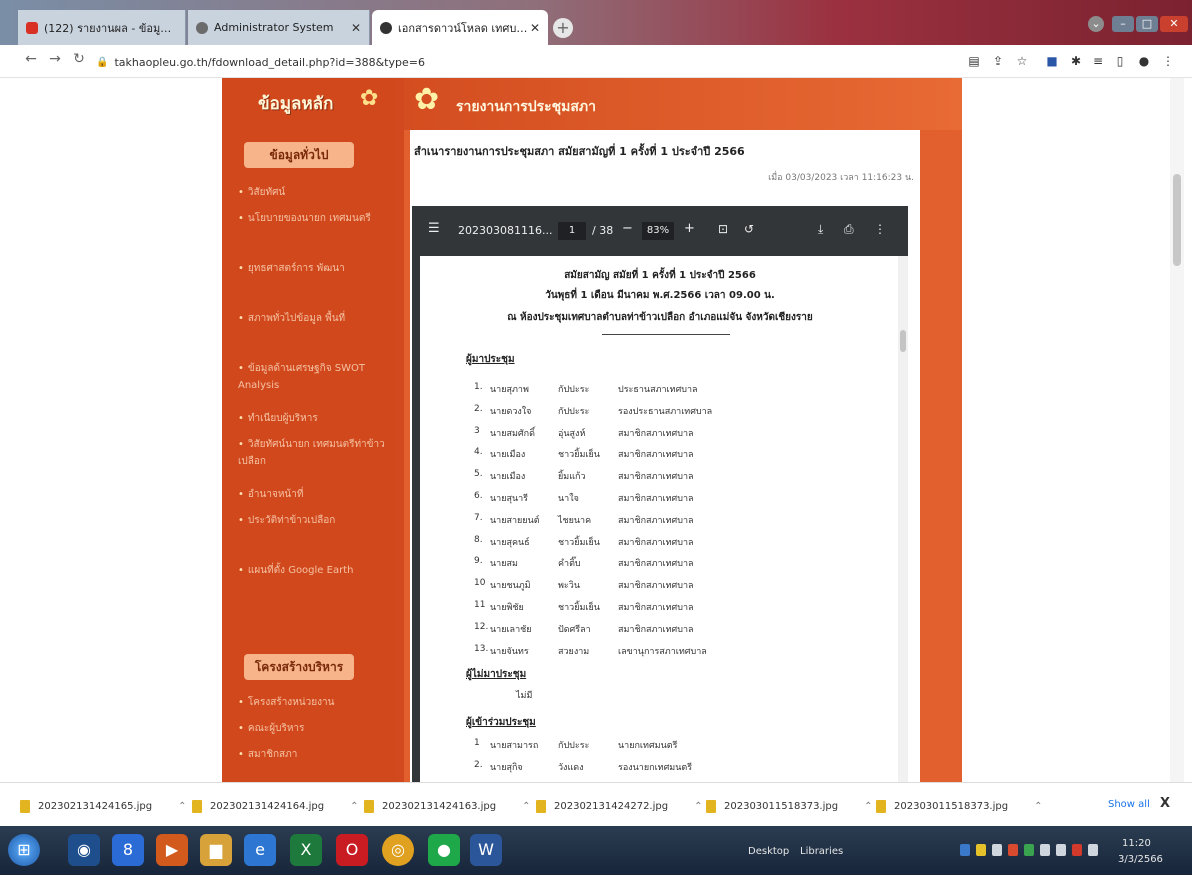  Describe the element at coordinates (312, 418) in the screenshot. I see `sidebar-item: • ทำเนียบผู้บริหาร` at that location.